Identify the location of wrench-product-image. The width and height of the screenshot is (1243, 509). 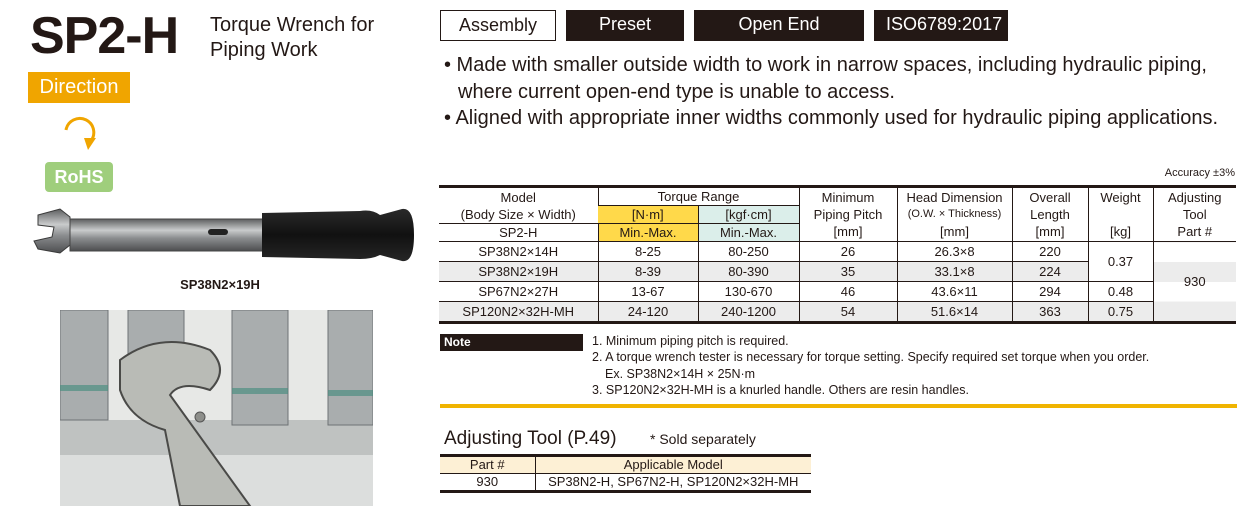
(223, 235).